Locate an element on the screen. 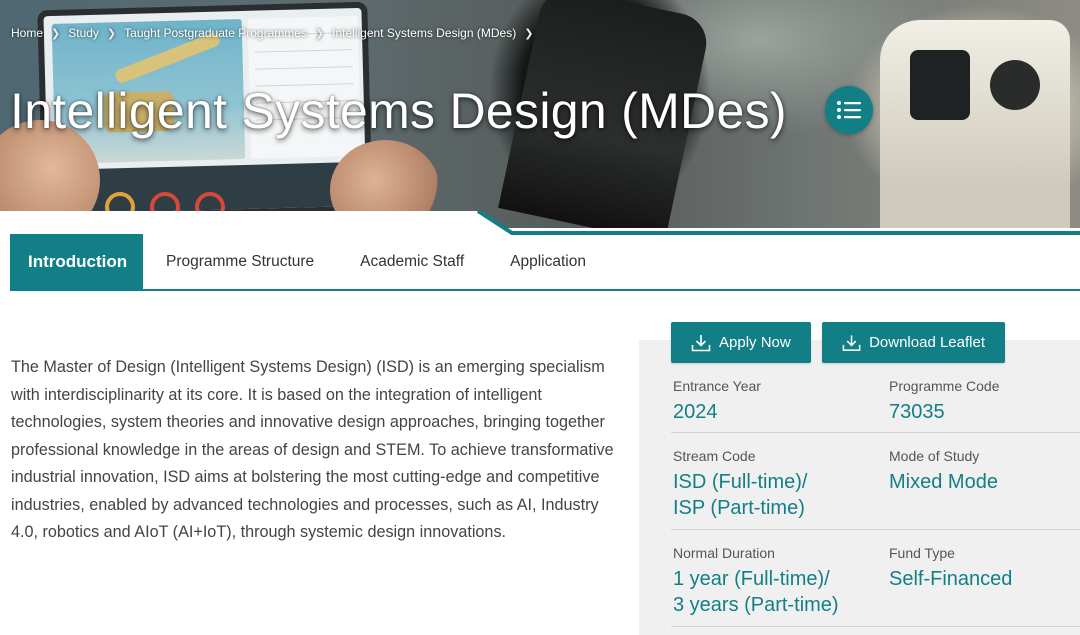  entrance-year-value: 2024 is located at coordinates (695, 412).